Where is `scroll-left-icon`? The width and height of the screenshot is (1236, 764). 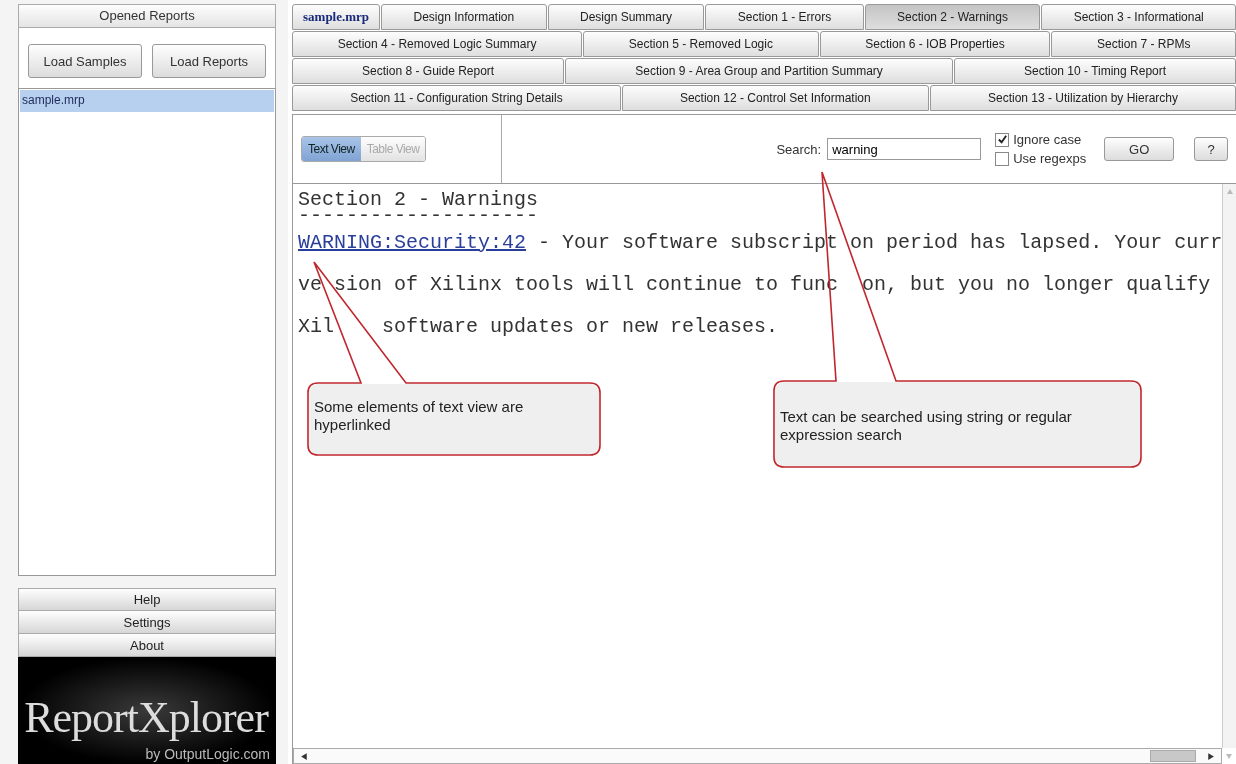
scroll-left-icon is located at coordinates (304, 756).